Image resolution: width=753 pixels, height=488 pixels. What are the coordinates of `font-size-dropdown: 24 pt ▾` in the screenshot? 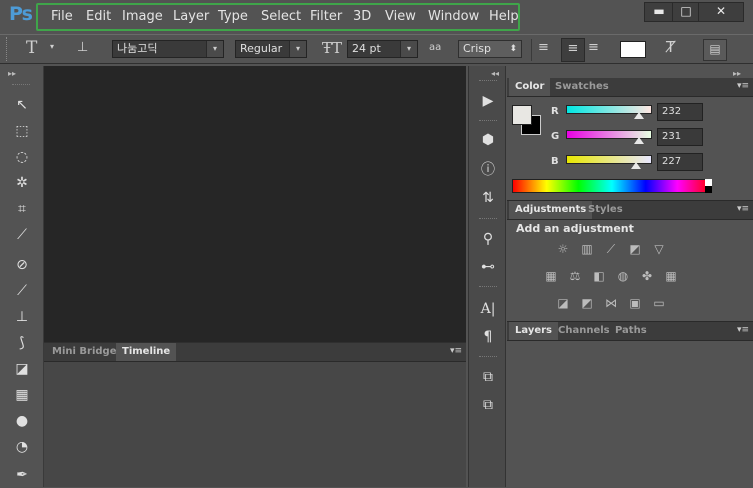 It's located at (382, 49).